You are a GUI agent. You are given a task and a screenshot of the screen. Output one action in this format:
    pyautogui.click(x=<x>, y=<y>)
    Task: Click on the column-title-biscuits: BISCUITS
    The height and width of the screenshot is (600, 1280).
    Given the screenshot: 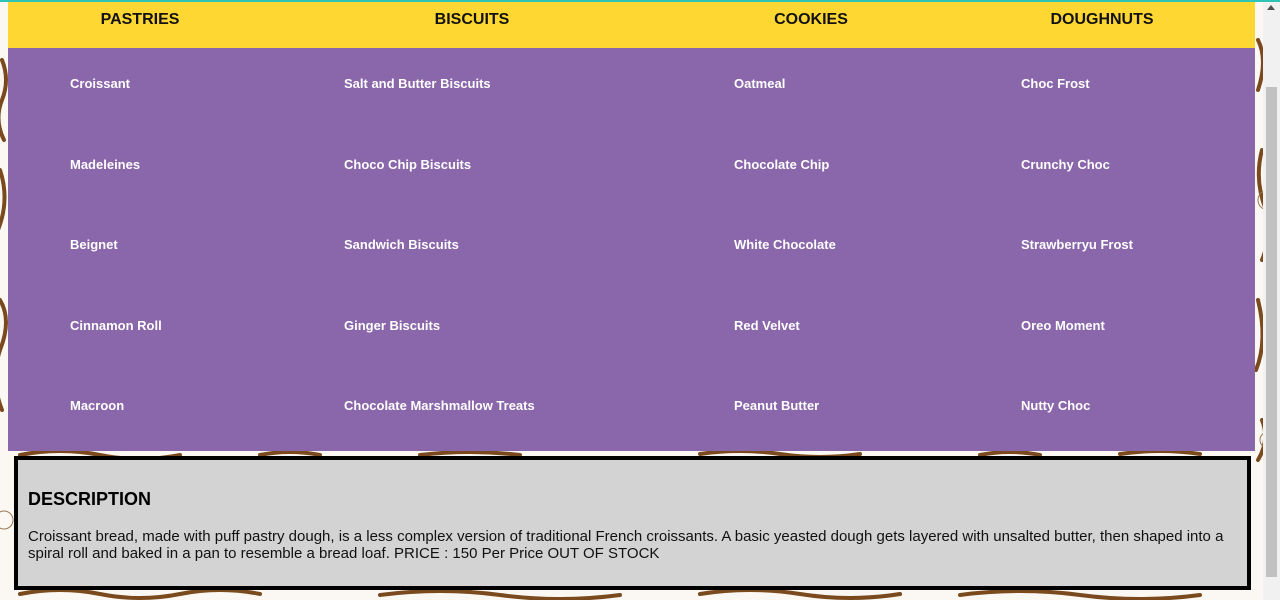 What is the action you would take?
    pyautogui.click(x=472, y=19)
    